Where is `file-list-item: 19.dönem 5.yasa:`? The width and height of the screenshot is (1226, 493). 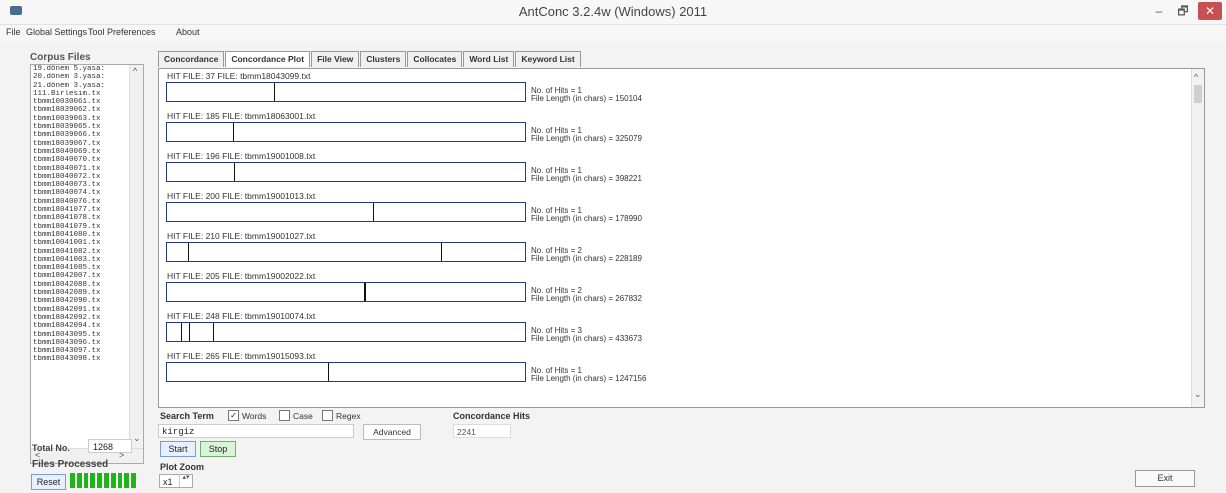
file-list-item: 19.dönem 5.yasa: is located at coordinates (80, 69).